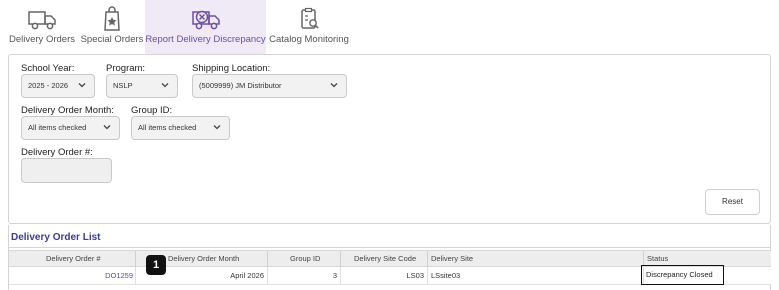  I want to click on shipping-location-select: (5009999) JM Distributor, so click(269, 86).